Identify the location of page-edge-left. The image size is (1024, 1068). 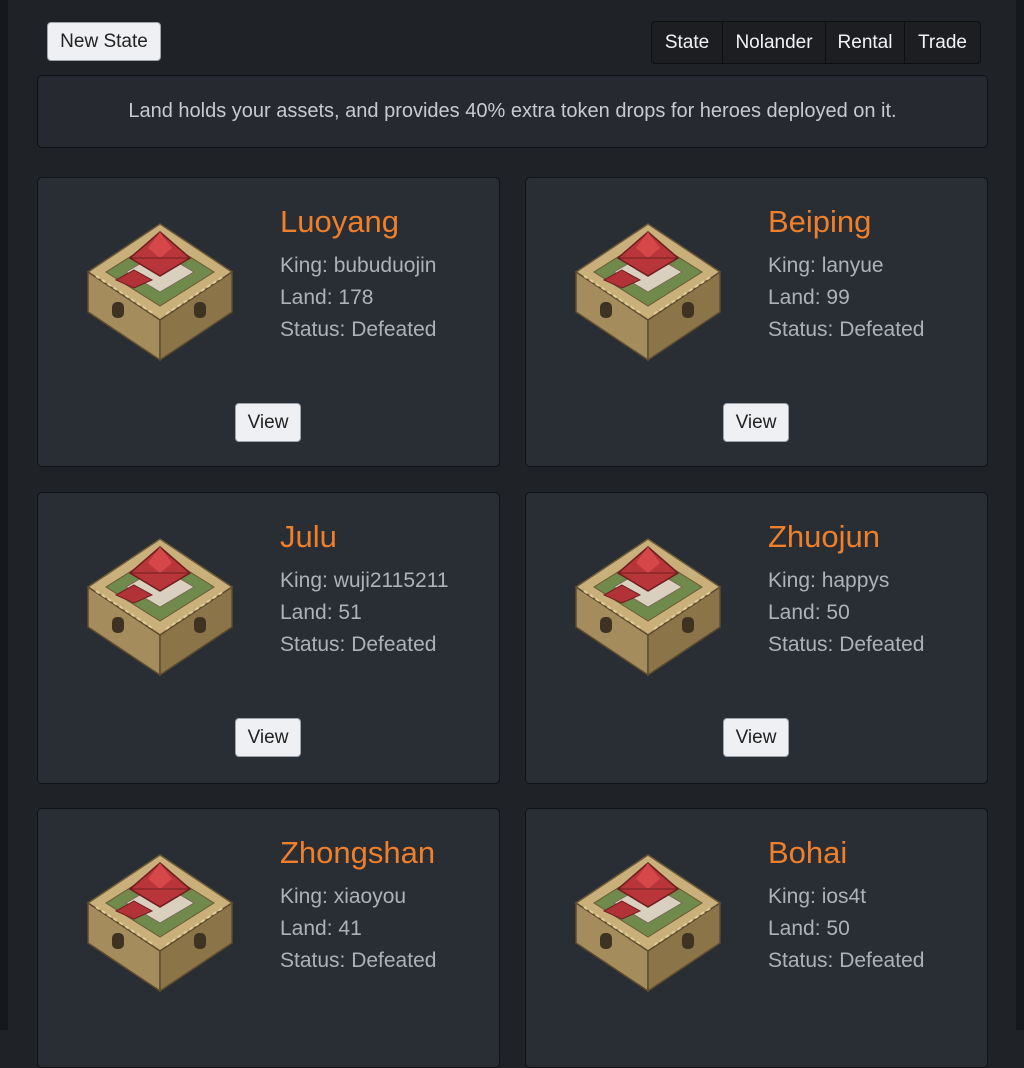
(4, 515).